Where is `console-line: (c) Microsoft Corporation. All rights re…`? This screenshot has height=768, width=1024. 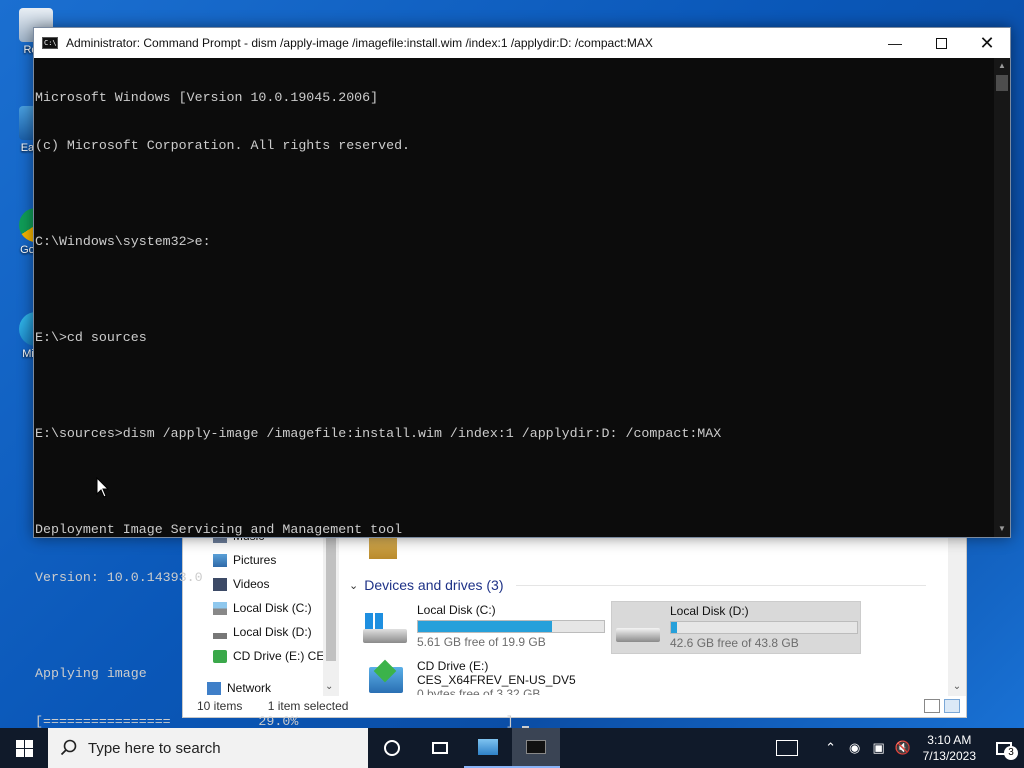
console-line: (c) Microsoft Corporation. All rights re… is located at coordinates (223, 145).